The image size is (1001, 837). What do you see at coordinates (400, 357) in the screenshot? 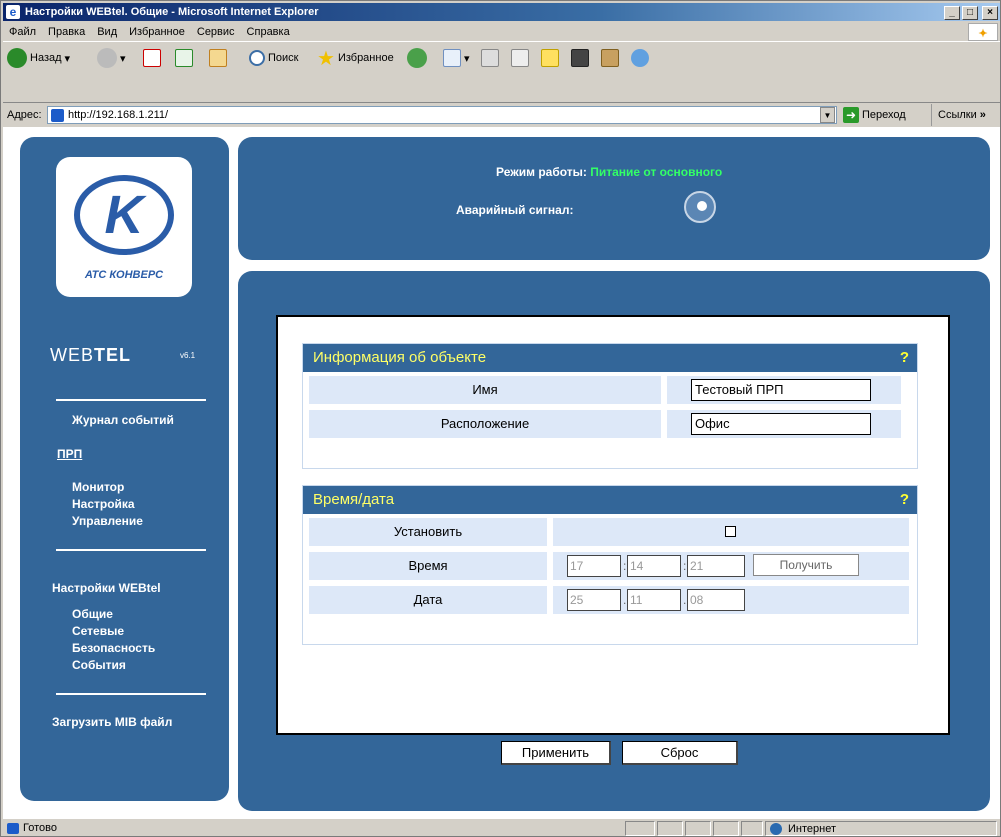
I see `object-info-title: Информация об объекте` at bounding box center [400, 357].